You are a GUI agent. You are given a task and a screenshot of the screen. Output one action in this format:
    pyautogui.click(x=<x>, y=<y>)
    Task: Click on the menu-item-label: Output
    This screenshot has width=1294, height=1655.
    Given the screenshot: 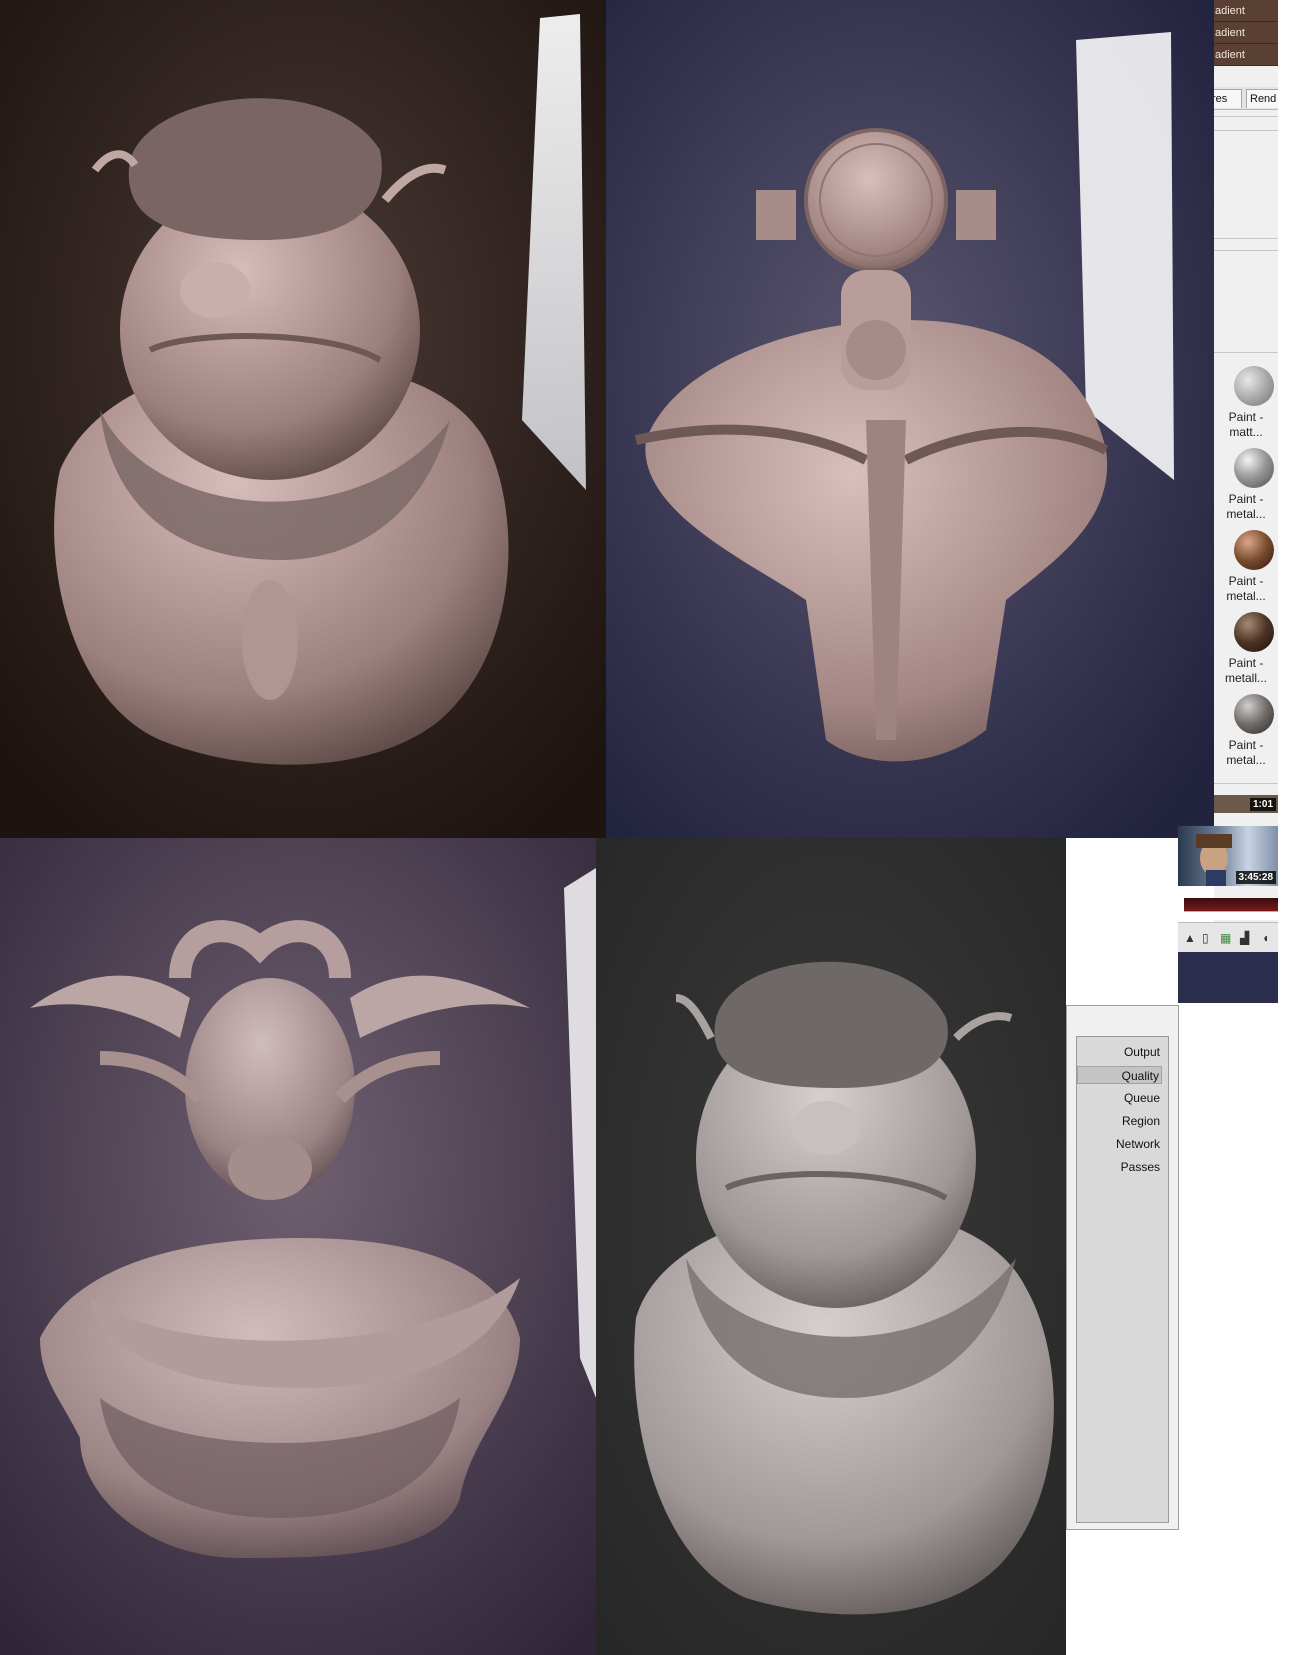 What is the action you would take?
    pyautogui.click(x=1141, y=1052)
    